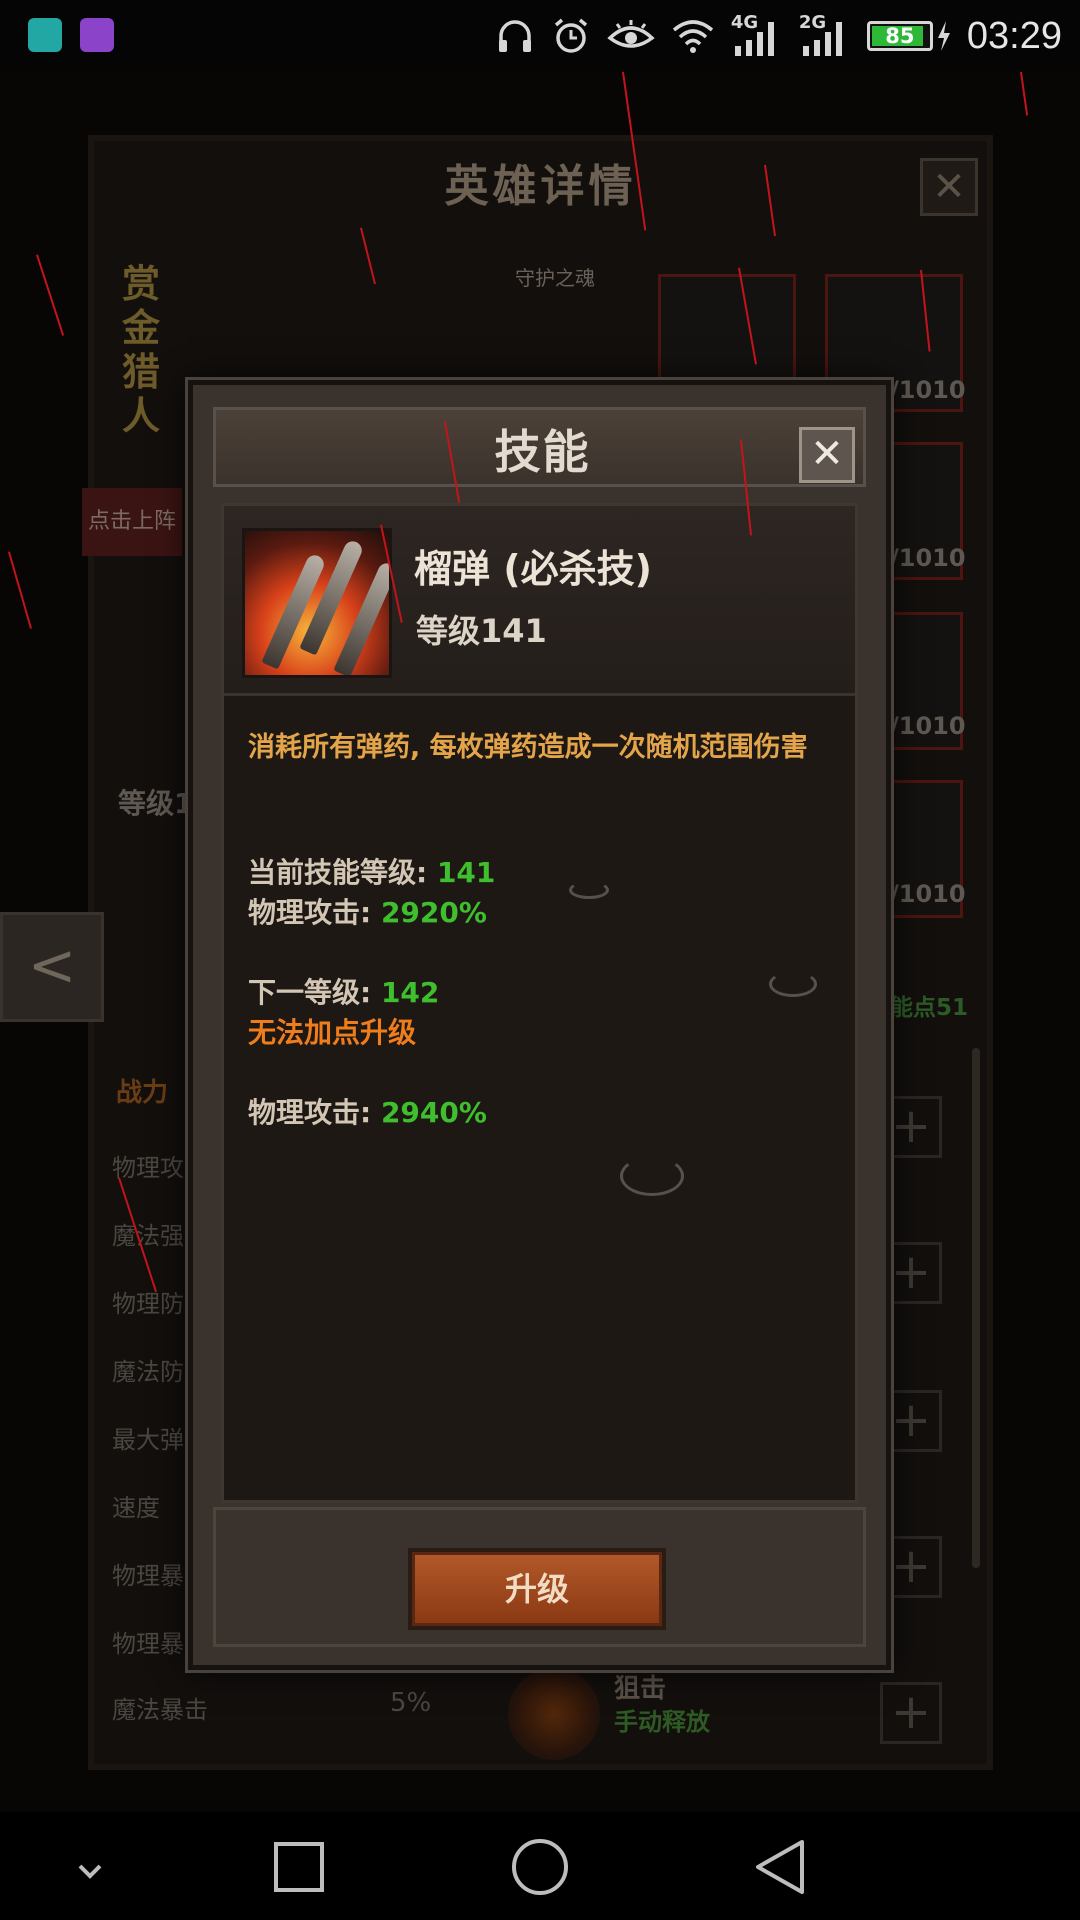 The height and width of the screenshot is (1920, 1080). Describe the element at coordinates (554, 1714) in the screenshot. I see `crosshair-icon` at that location.